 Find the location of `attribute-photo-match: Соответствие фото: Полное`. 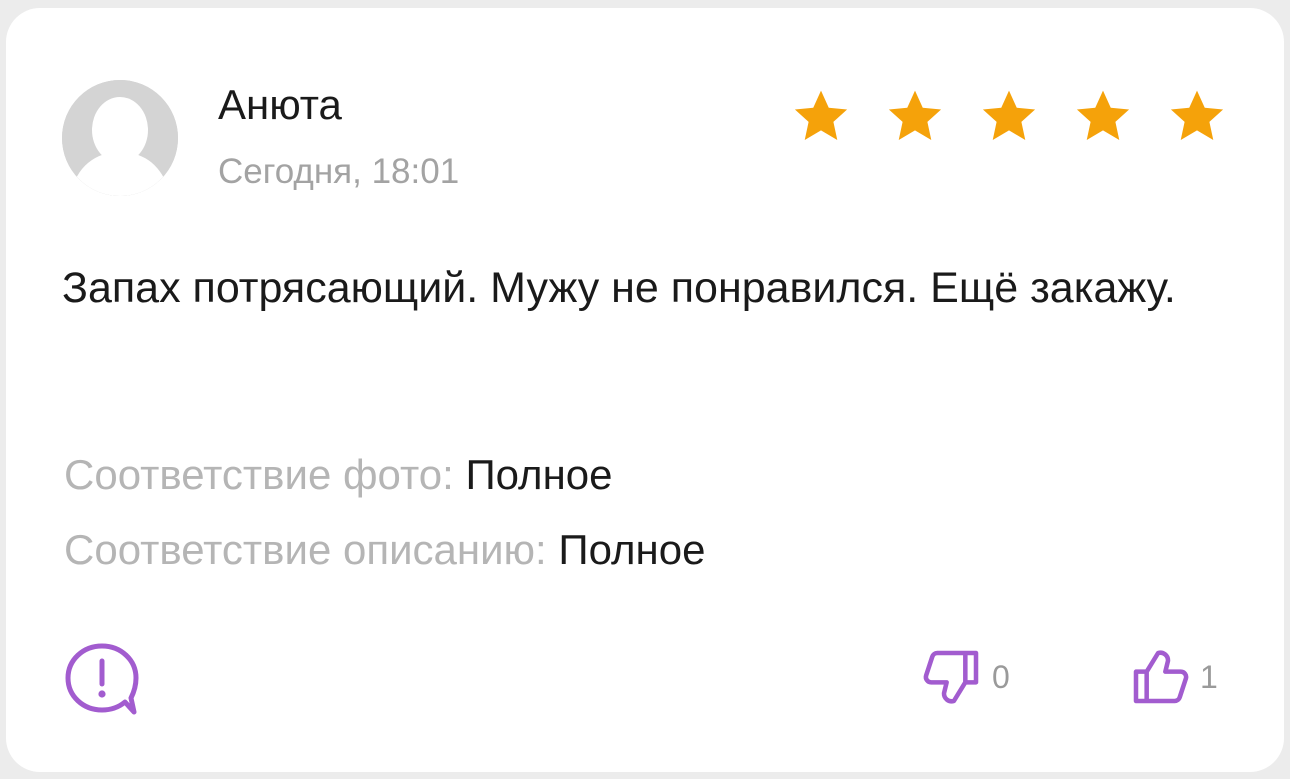

attribute-photo-match: Соответствие фото: Полное is located at coordinates (338, 475).